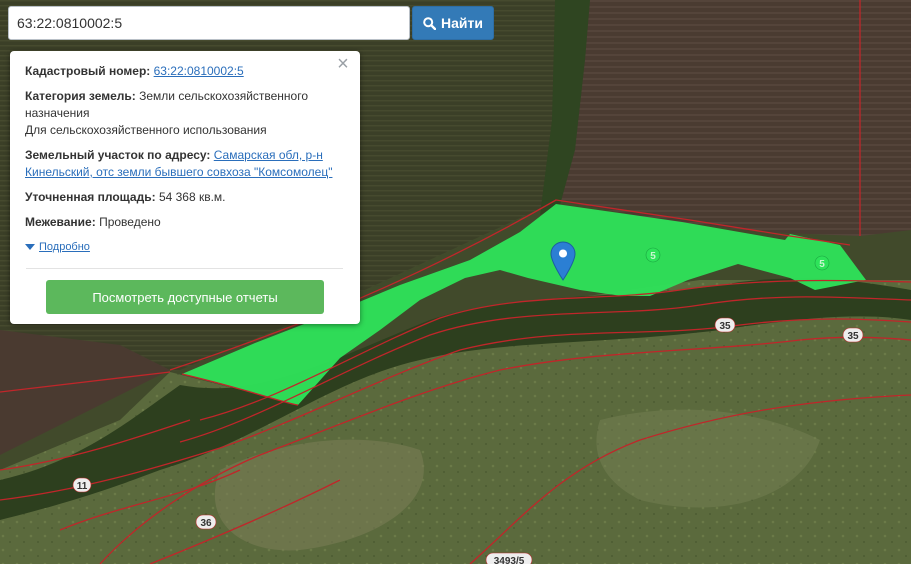 Image resolution: width=911 pixels, height=564 pixels. I want to click on search-bar: Найти, so click(251, 23).